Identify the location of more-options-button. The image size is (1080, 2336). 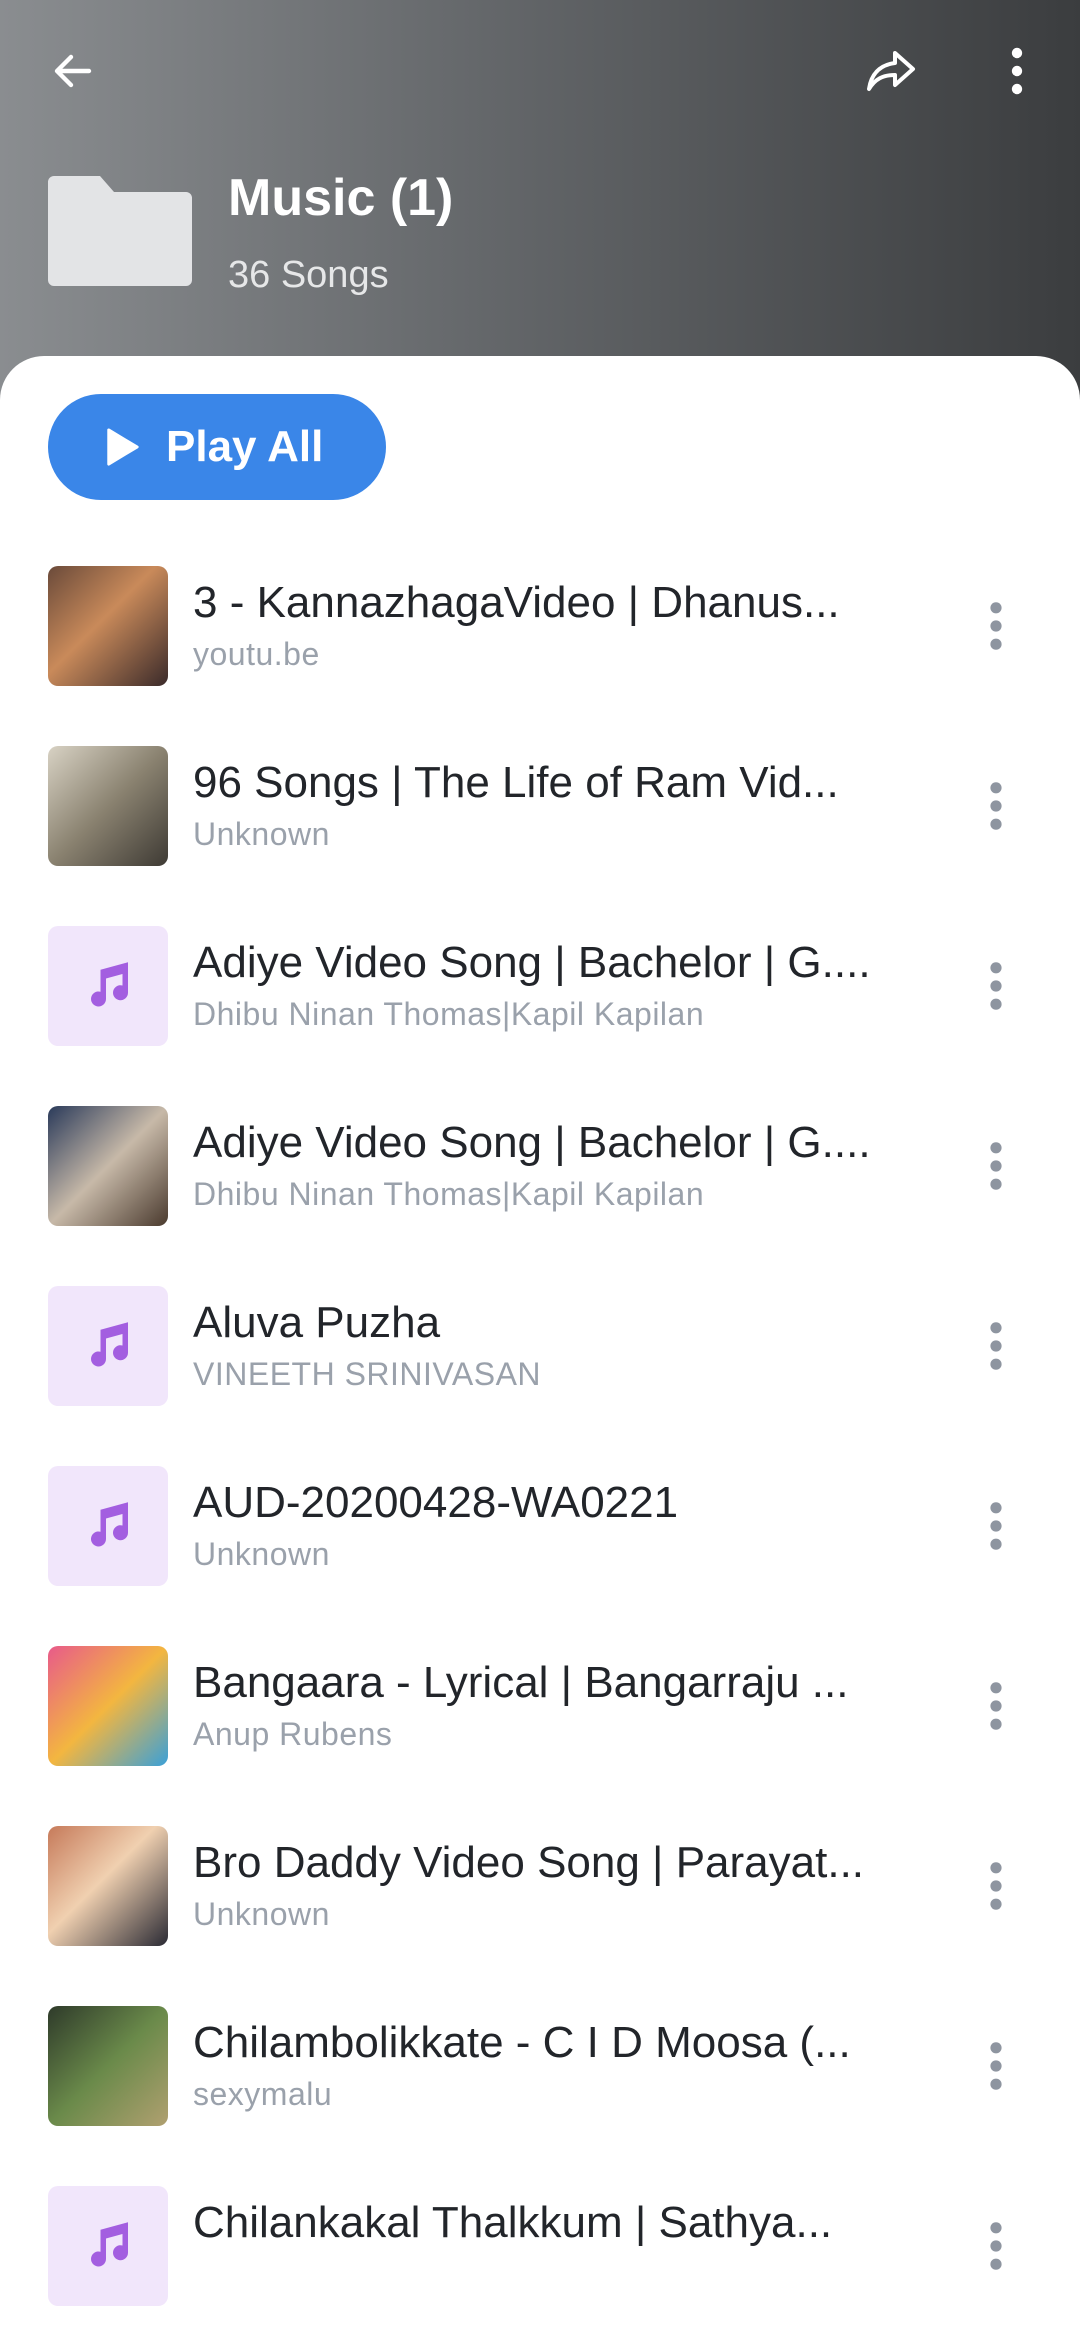
(1017, 71).